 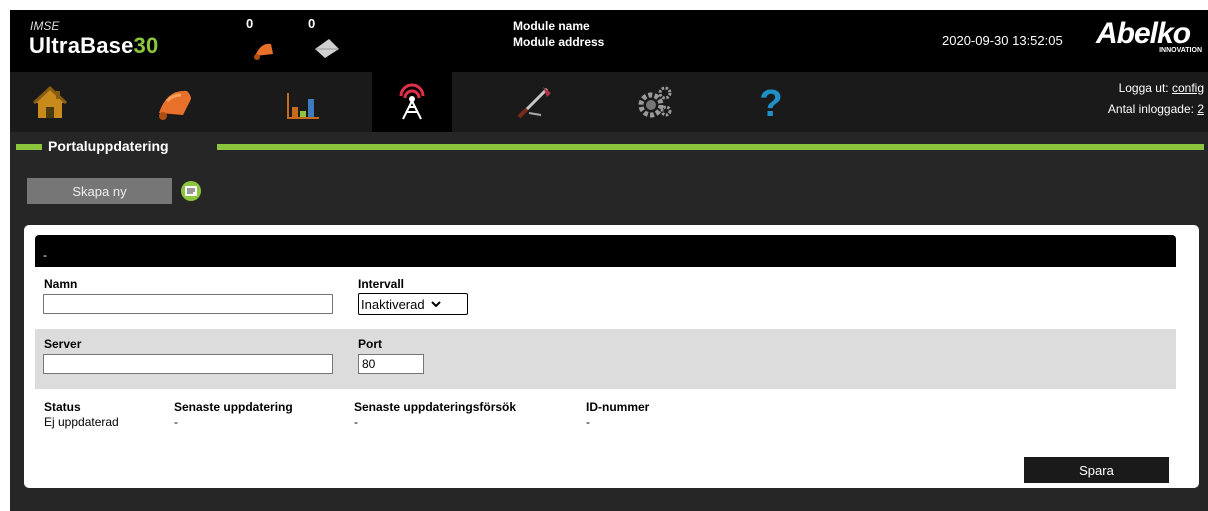 I want to click on port-input, so click(x=391, y=364).